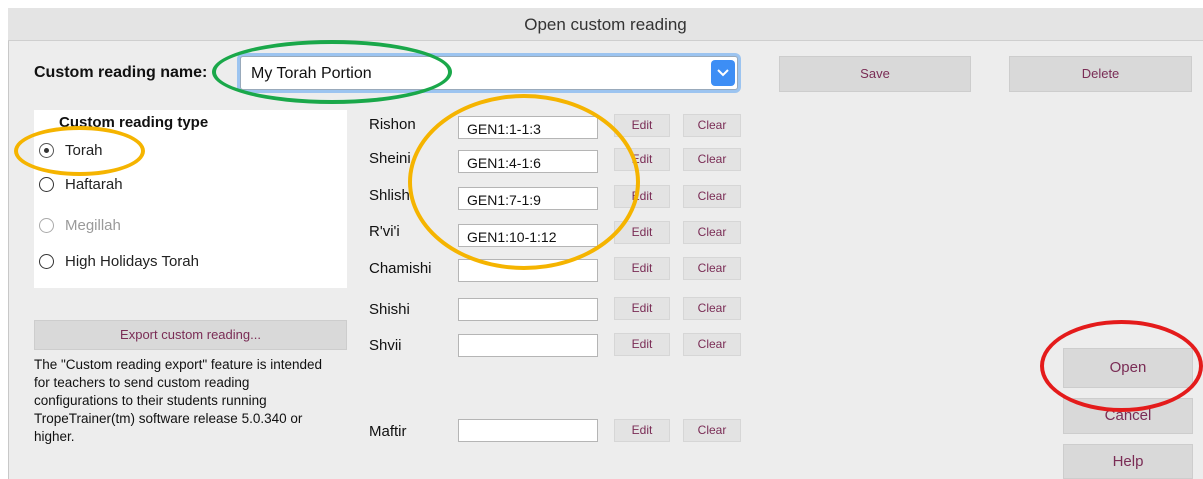 The width and height of the screenshot is (1203, 479). What do you see at coordinates (46, 225) in the screenshot?
I see `radio-disabled-icon` at bounding box center [46, 225].